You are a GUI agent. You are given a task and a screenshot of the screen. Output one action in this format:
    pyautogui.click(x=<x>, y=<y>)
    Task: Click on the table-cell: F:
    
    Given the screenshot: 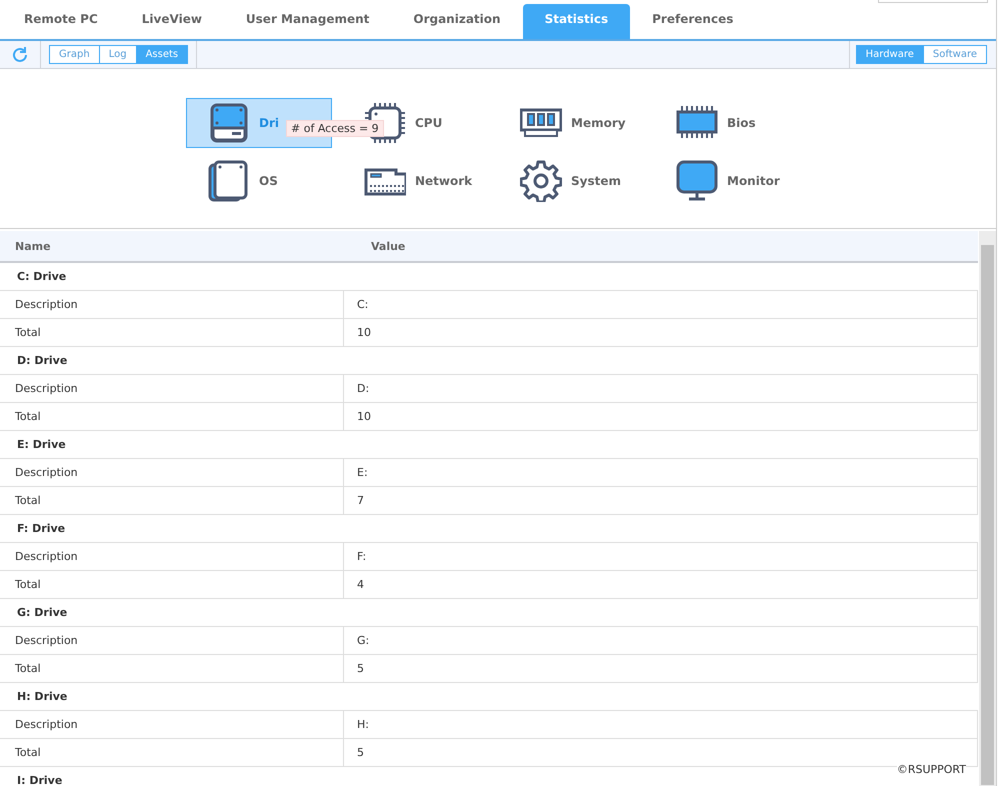 What is the action you would take?
    pyautogui.click(x=661, y=556)
    